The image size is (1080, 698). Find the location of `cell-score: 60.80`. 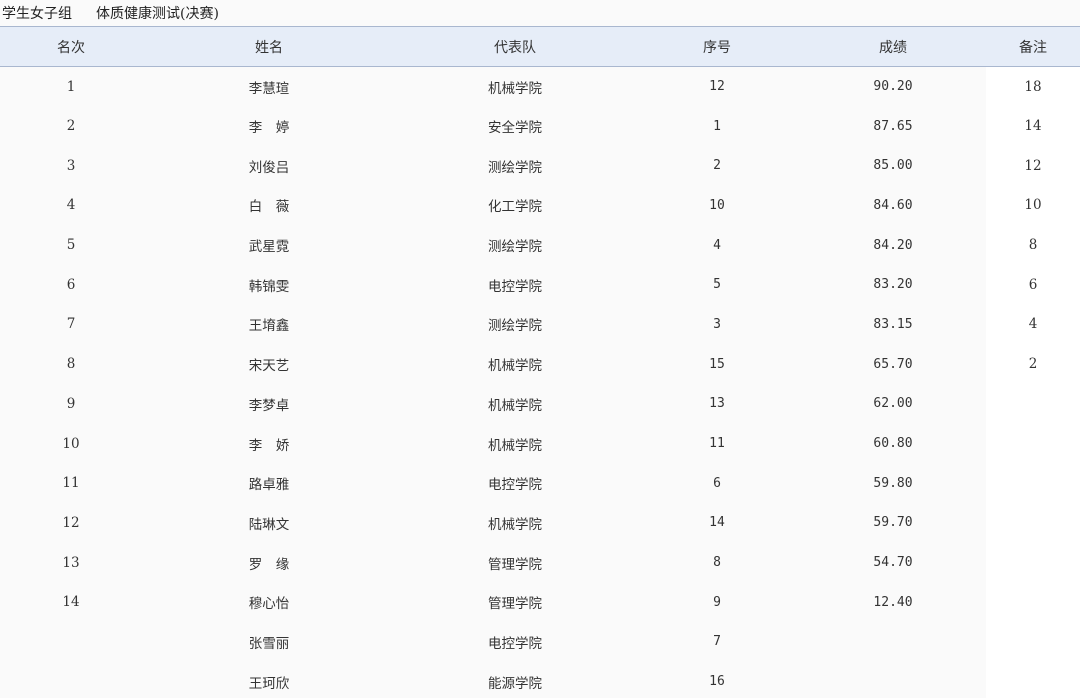

cell-score: 60.80 is located at coordinates (893, 444).